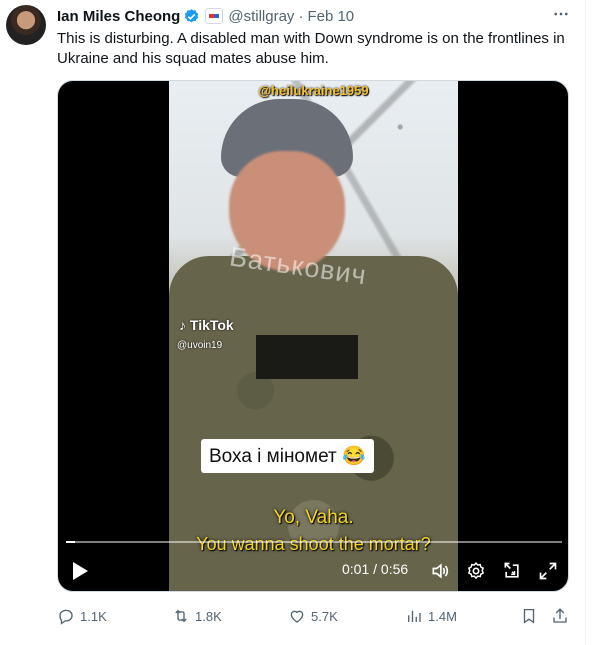 Image resolution: width=595 pixels, height=645 pixels. Describe the element at coordinates (330, 16) in the screenshot. I see `tweet-date: Feb 10` at that location.